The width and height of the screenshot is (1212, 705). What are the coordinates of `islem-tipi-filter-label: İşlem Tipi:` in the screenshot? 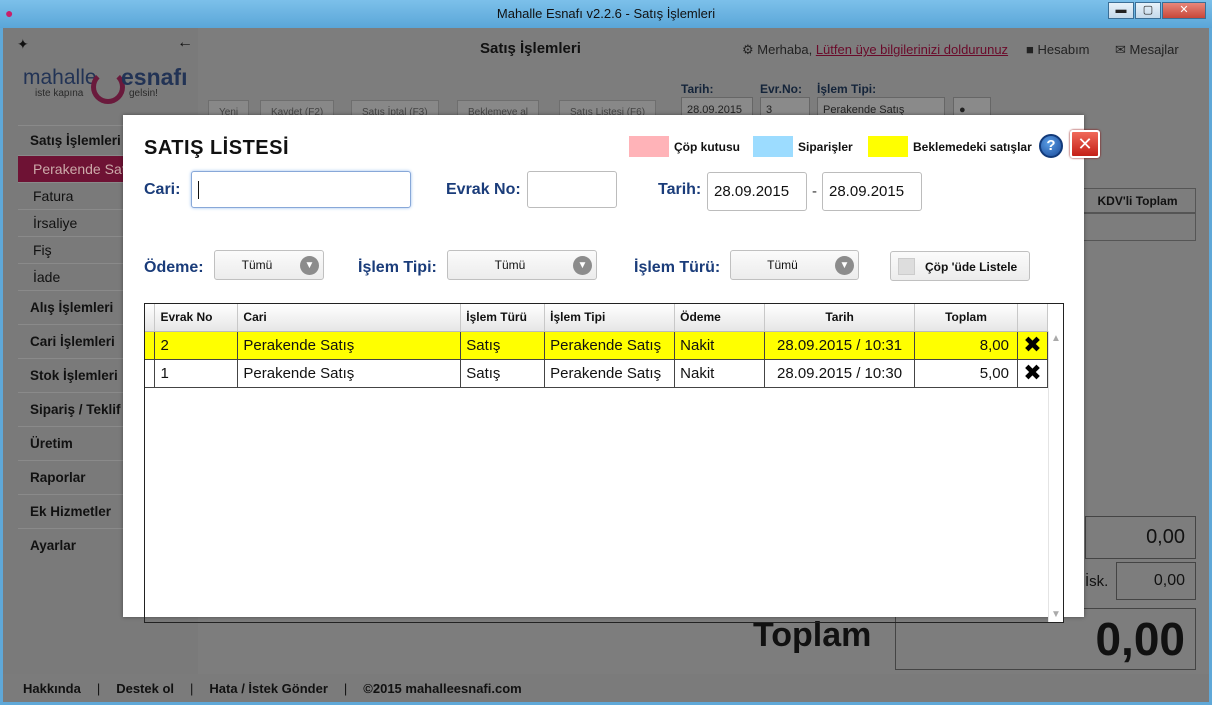 It's located at (397, 267).